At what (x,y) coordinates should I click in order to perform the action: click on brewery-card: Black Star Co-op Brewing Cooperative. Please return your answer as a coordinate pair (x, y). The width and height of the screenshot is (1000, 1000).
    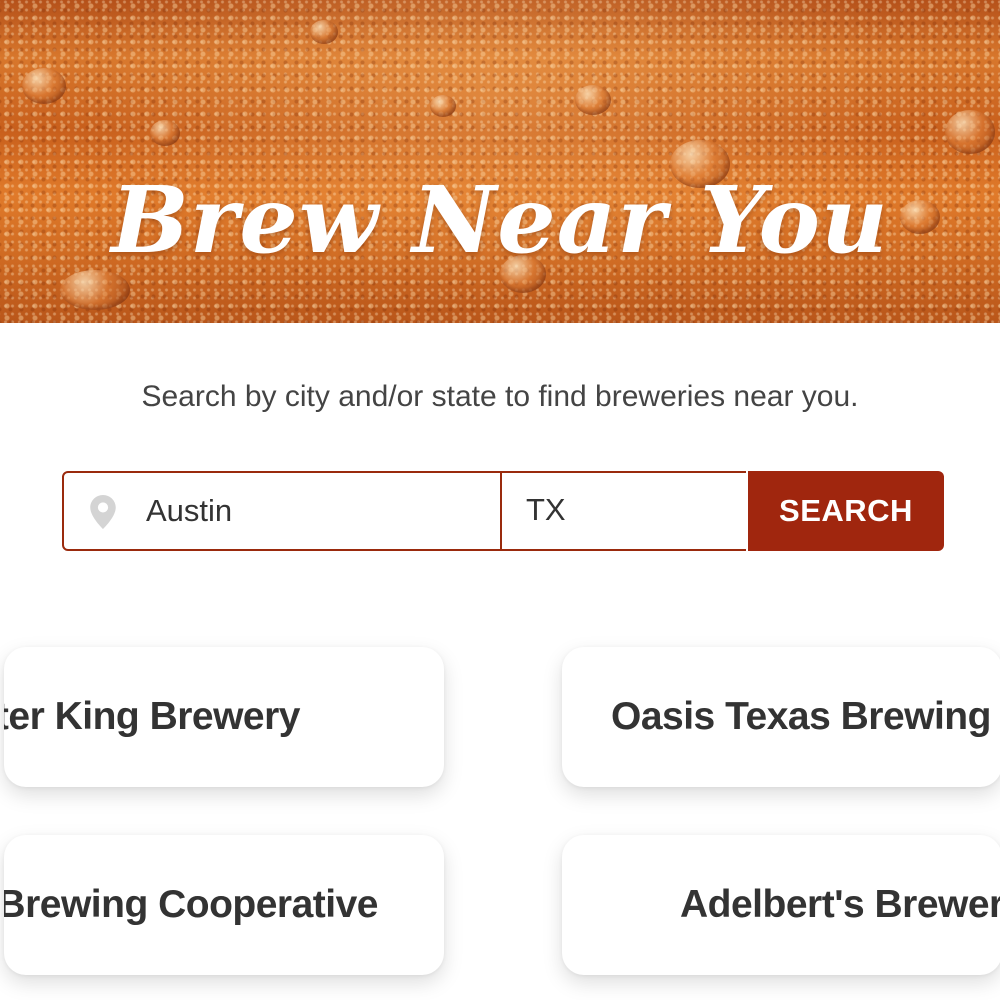
    Looking at the image, I should click on (224, 905).